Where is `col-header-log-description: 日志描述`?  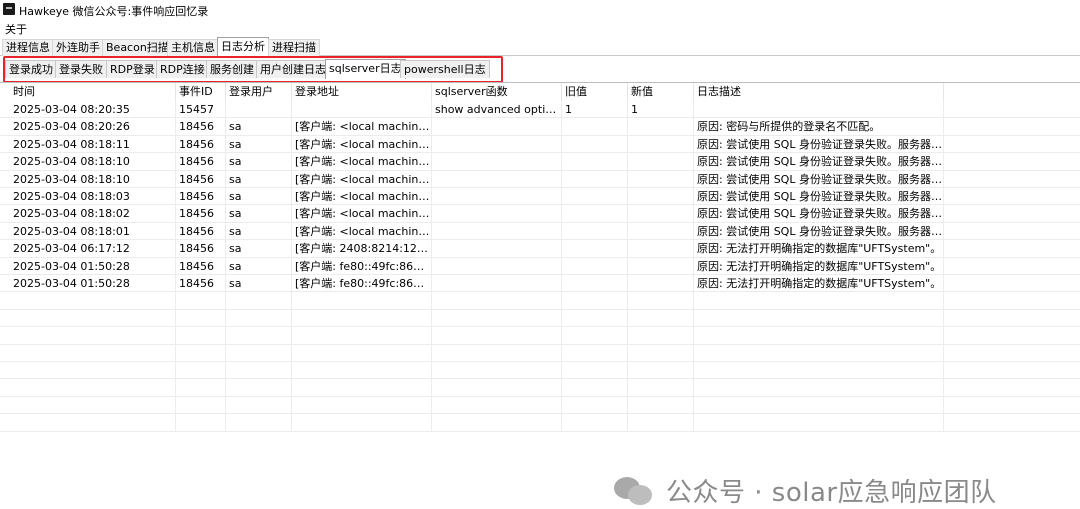 col-header-log-description: 日志描述 is located at coordinates (819, 92).